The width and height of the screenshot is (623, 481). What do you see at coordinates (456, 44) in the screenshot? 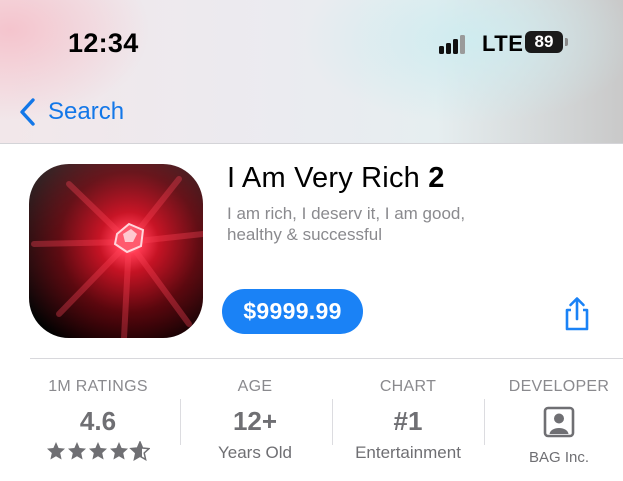
I see `signal-icon` at bounding box center [456, 44].